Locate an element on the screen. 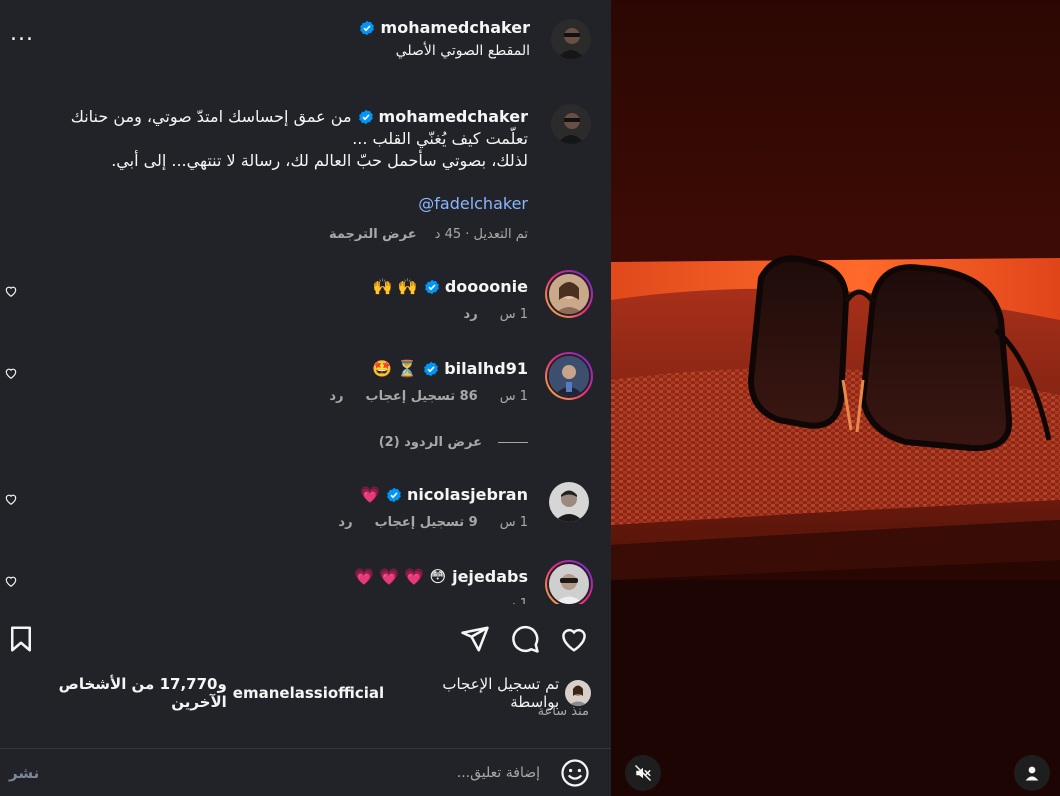 The image size is (1060, 796). comment-line: jejedabs 😳 💗 💗 💗 is located at coordinates (441, 576).